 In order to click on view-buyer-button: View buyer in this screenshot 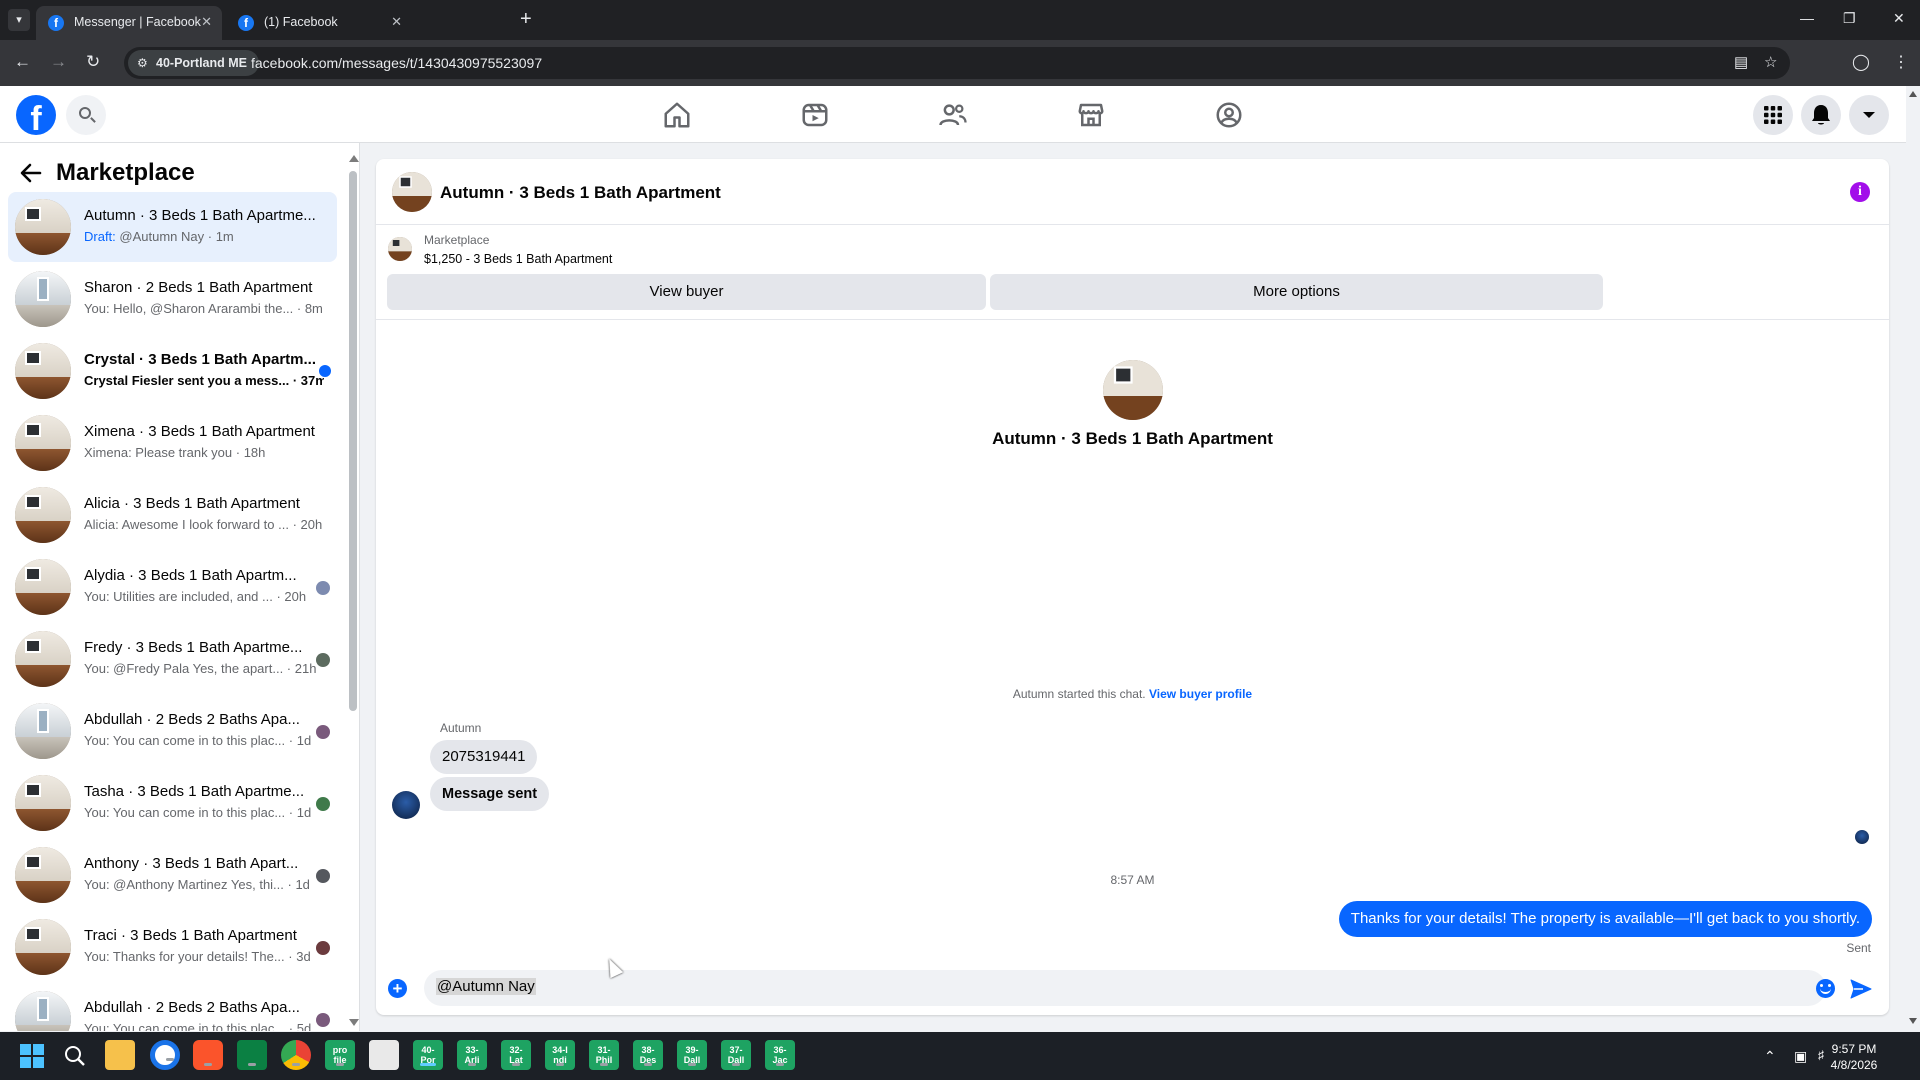, I will do `click(686, 292)`.